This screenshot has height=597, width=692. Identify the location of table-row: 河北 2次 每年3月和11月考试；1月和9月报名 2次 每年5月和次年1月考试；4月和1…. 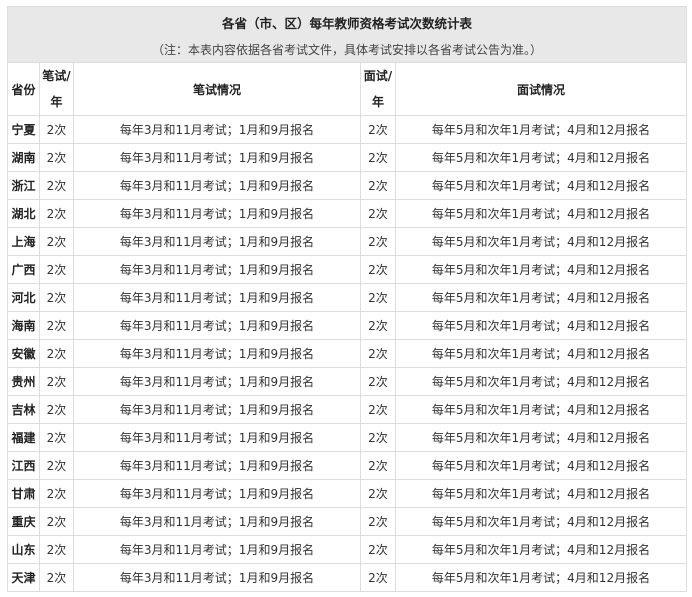
(347, 297).